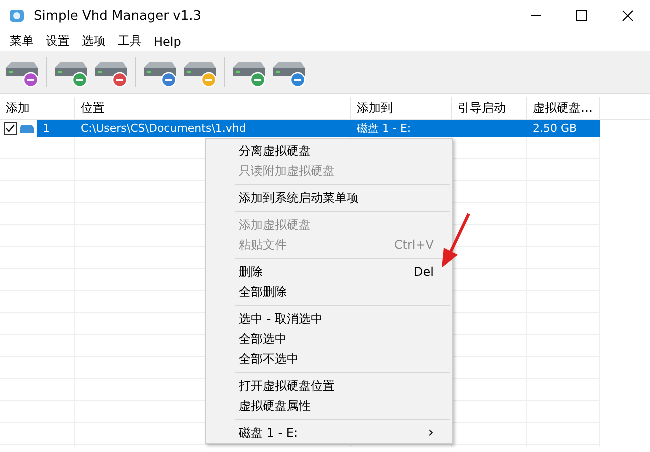 This screenshot has width=650, height=452. I want to click on table-cell: 磁盘 1 - E:, so click(401, 128).